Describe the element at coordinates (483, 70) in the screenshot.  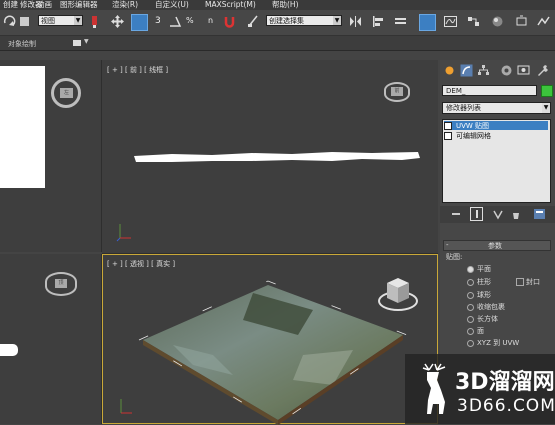
I see `hierarchy-tab-icon` at that location.